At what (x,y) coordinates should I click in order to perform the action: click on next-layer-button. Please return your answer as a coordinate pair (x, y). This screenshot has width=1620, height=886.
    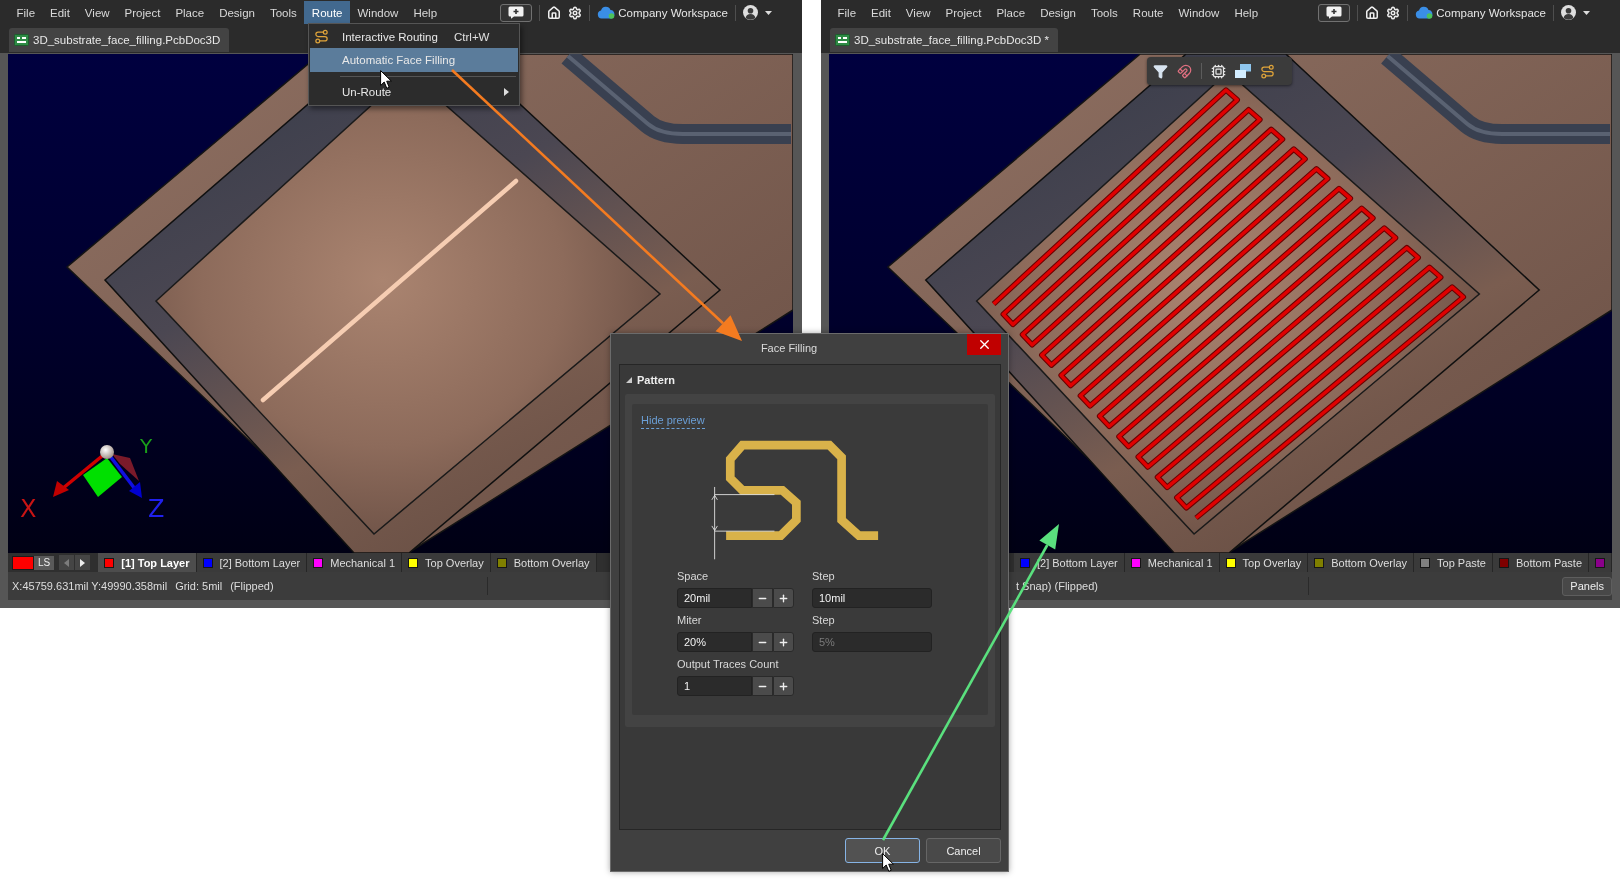
    Looking at the image, I should click on (83, 562).